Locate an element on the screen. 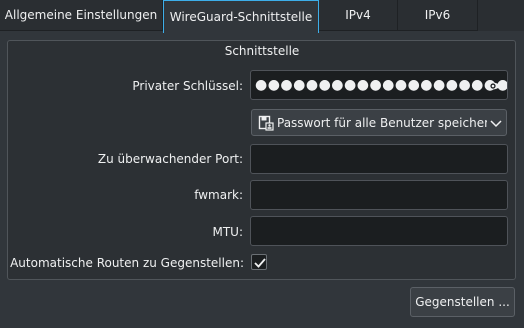 The height and width of the screenshot is (328, 524). chevron-down-icon is located at coordinates (496, 123).